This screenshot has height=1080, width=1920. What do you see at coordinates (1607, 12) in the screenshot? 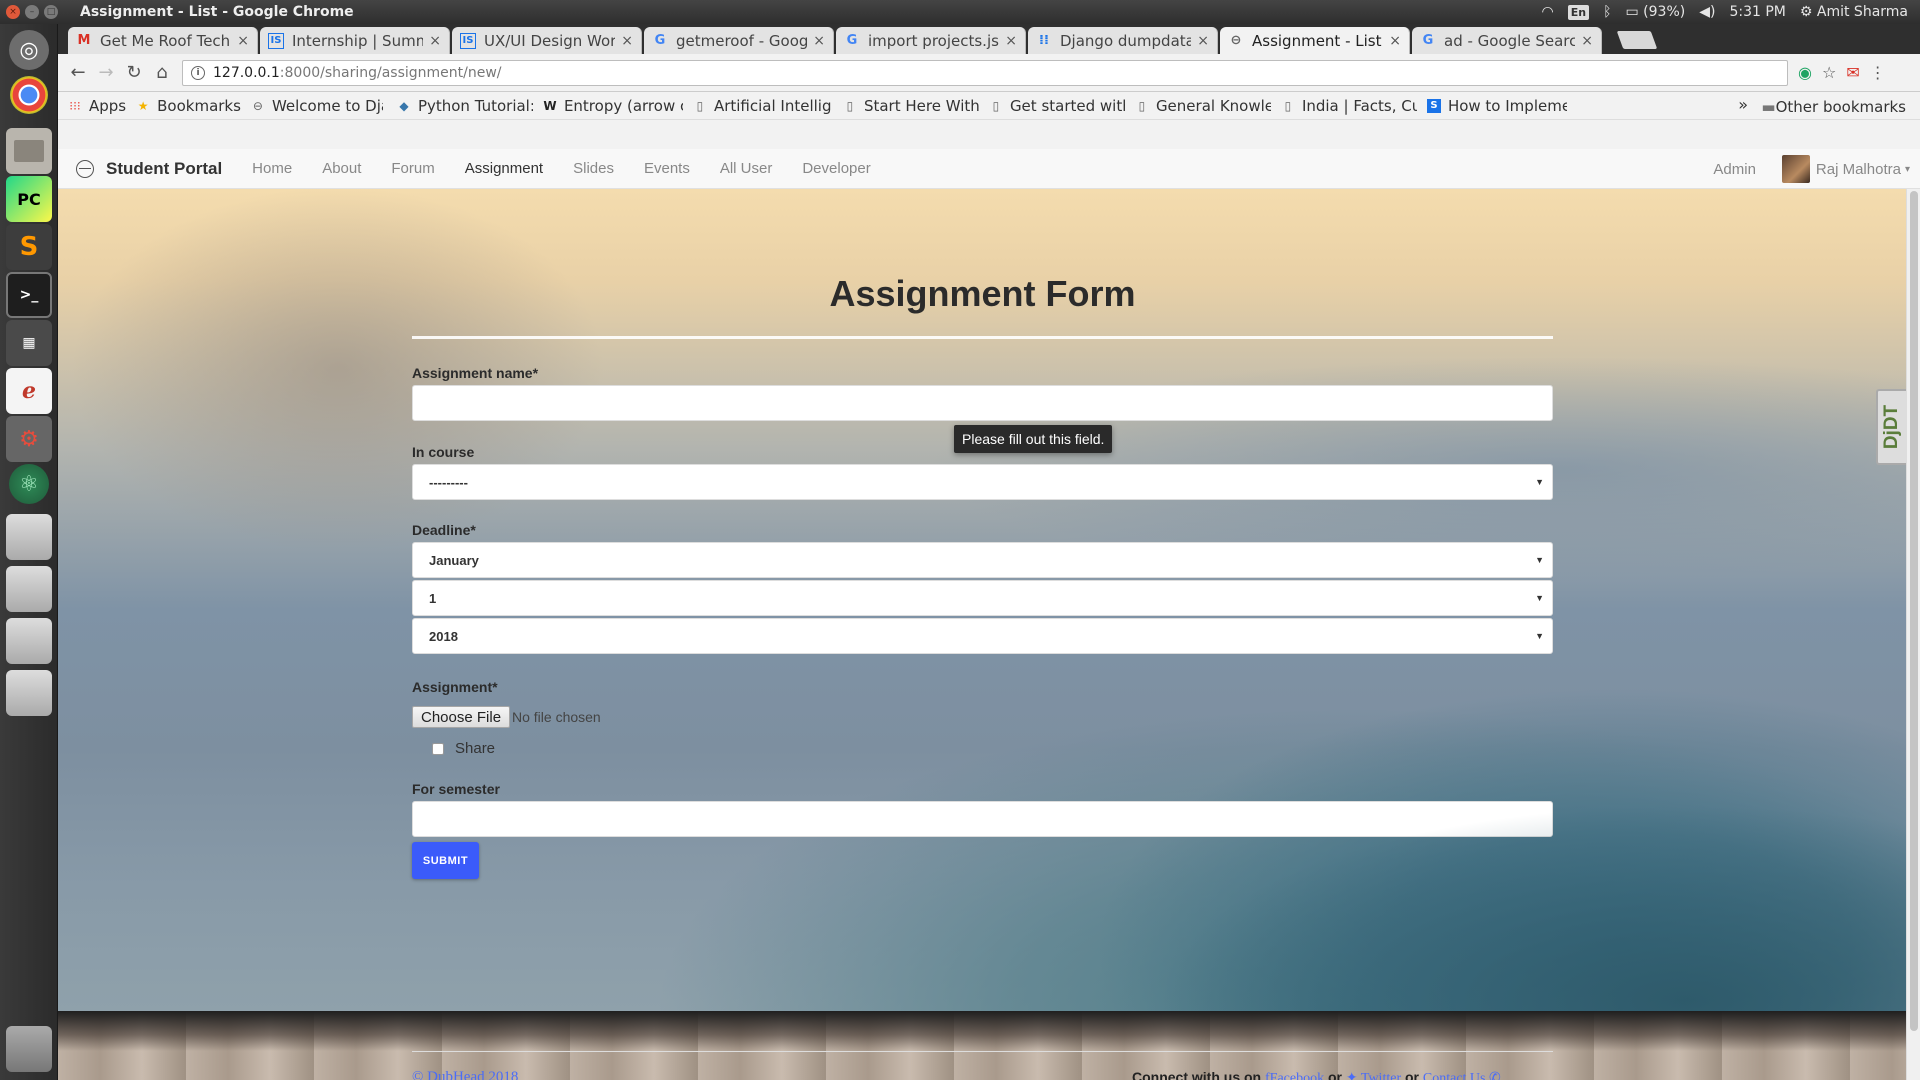
I see `bluetooth-icon: ᛒ` at bounding box center [1607, 12].